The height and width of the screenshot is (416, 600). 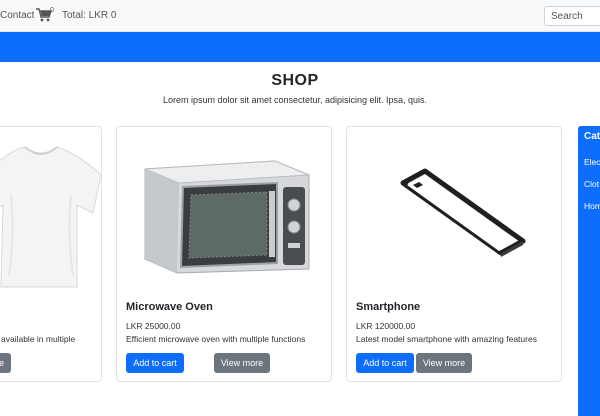 I want to click on cart-total: Total: LKR 0, so click(x=89, y=15).